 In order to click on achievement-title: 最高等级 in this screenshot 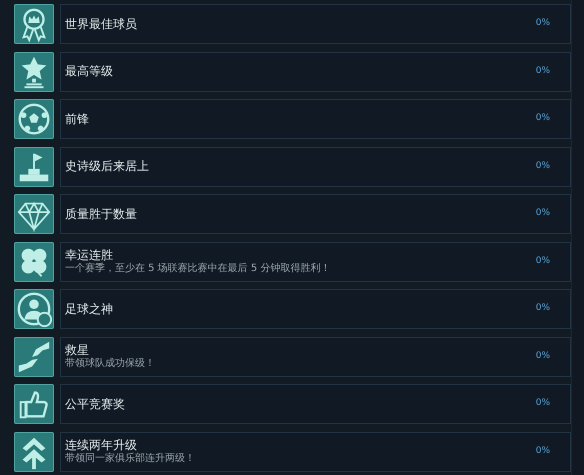, I will do `click(89, 71)`.